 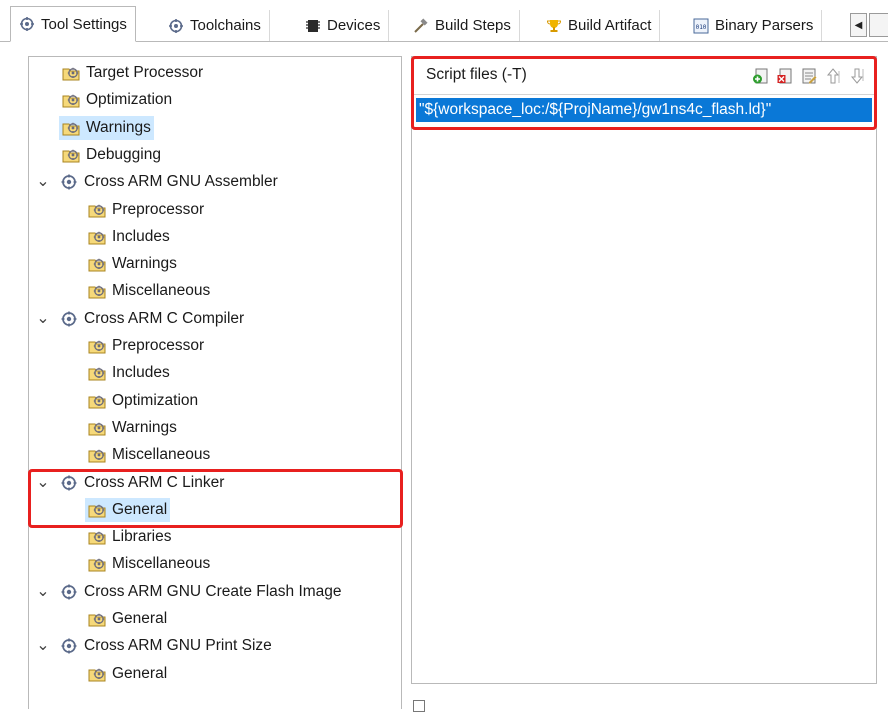 I want to click on tab-scroll-right-button, so click(x=878, y=25).